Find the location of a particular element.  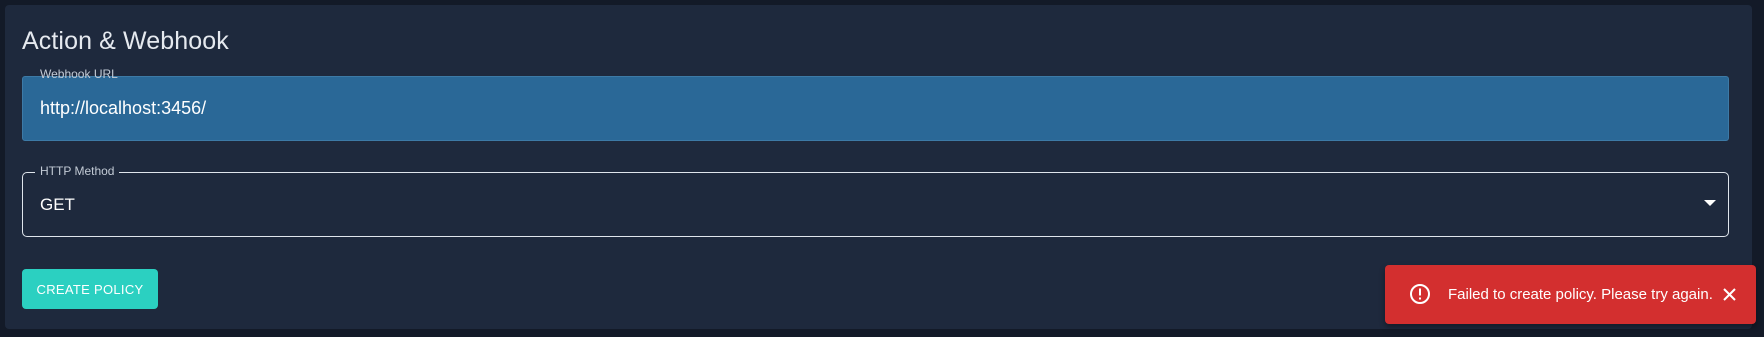

dropdown-arrow-icon is located at coordinates (1710, 203).